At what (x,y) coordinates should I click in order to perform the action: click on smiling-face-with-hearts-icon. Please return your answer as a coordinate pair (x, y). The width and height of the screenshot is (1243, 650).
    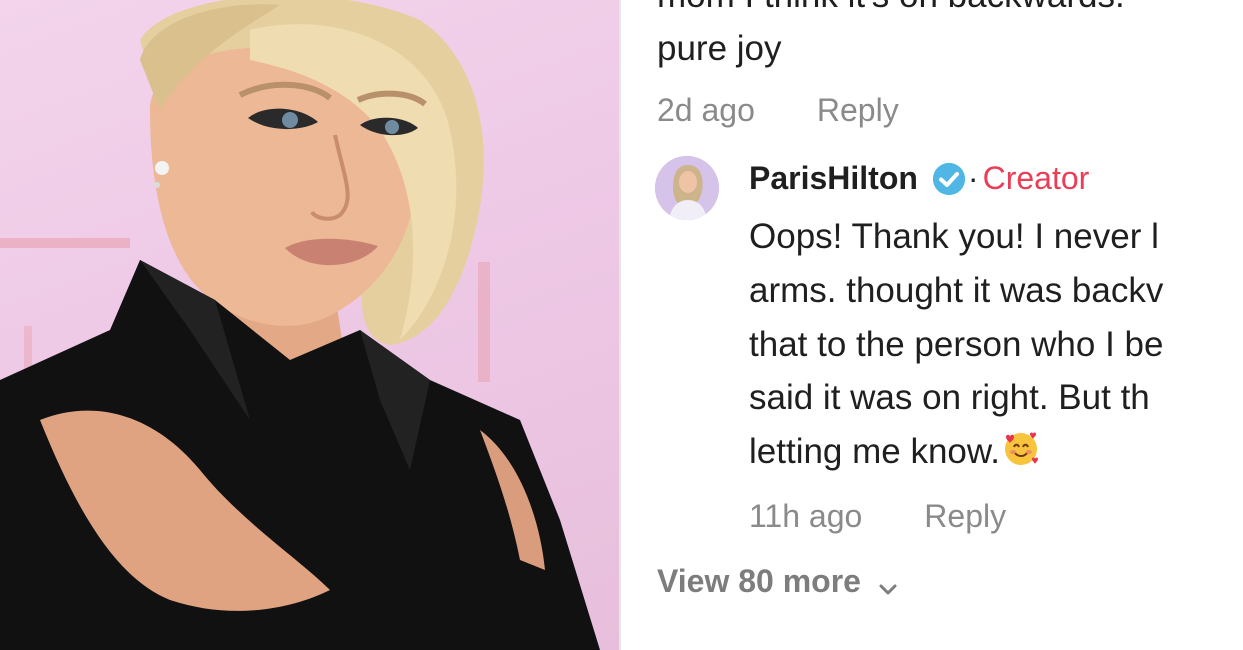
    Looking at the image, I should click on (1021, 448).